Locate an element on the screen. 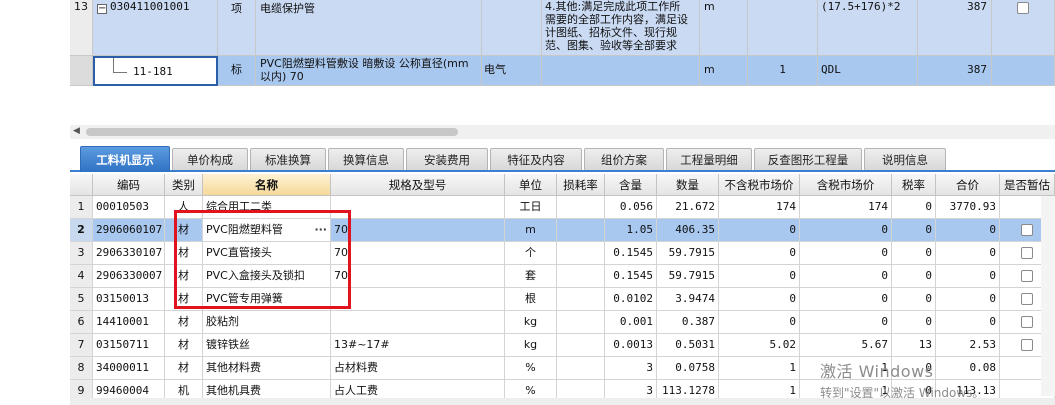 The image size is (1055, 405). table-row: 6 14410001 材 胶粘剂 kg 0.001 0.387 0 0 0 0 is located at coordinates (562, 322).